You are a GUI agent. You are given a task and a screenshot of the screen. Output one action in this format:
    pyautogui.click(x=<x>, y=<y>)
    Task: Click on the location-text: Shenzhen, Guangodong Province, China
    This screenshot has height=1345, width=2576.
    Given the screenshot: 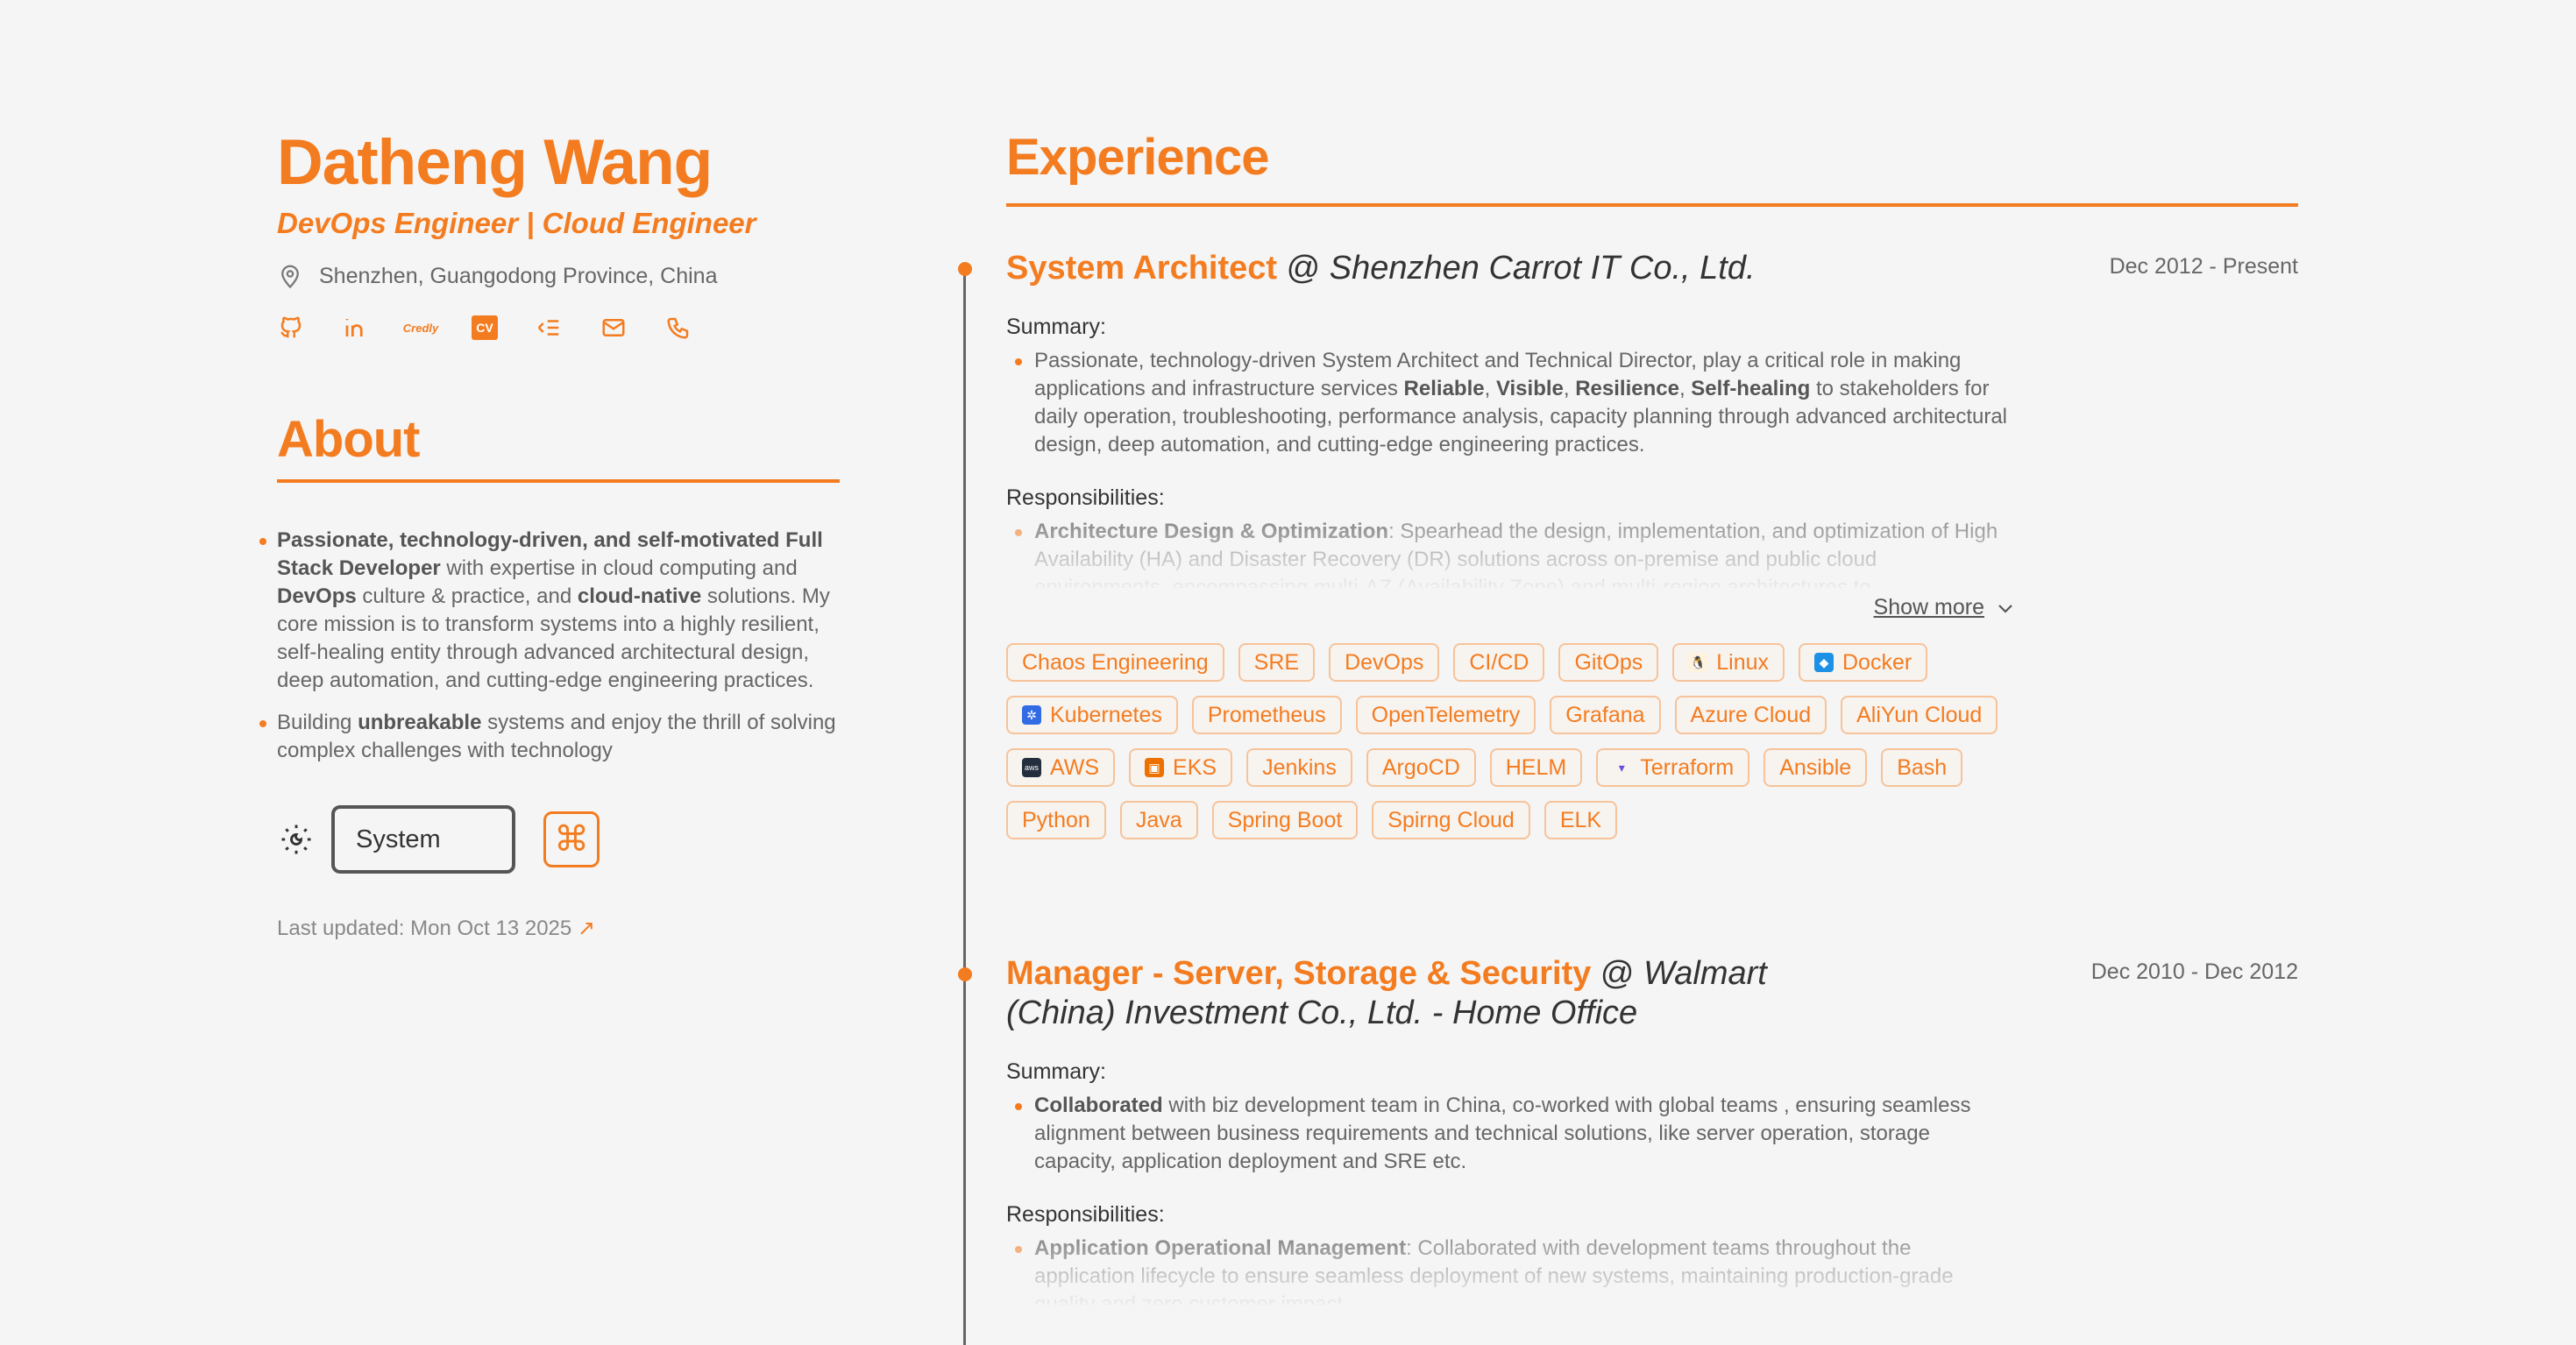 What is the action you would take?
    pyautogui.click(x=518, y=275)
    